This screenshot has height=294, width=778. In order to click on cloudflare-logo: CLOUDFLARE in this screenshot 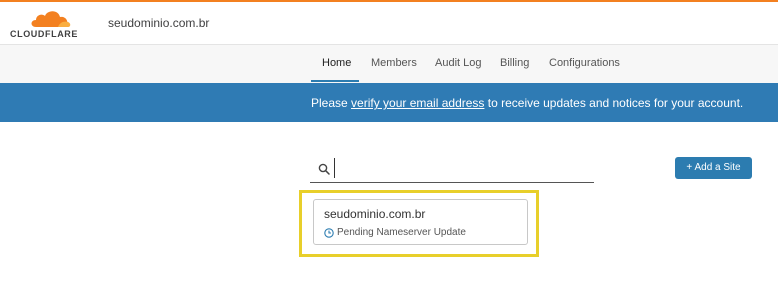, I will do `click(50, 24)`.